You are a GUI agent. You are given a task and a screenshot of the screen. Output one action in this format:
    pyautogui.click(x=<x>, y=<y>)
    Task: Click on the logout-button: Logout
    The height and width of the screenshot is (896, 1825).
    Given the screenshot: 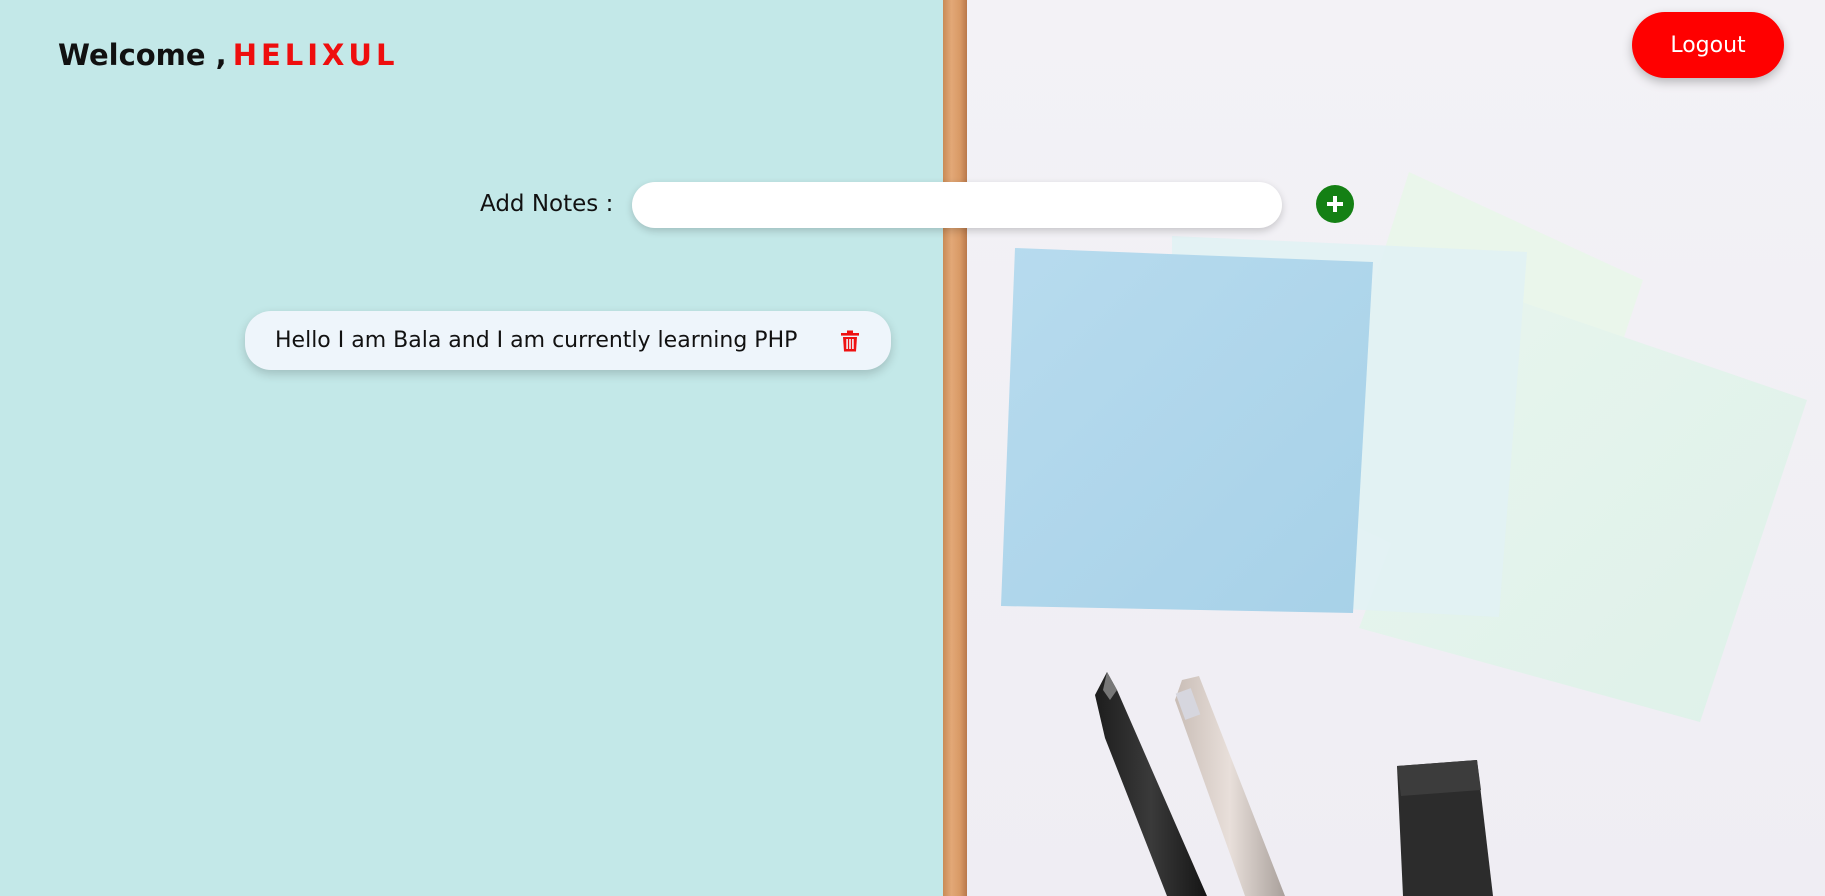 What is the action you would take?
    pyautogui.click(x=1708, y=45)
    